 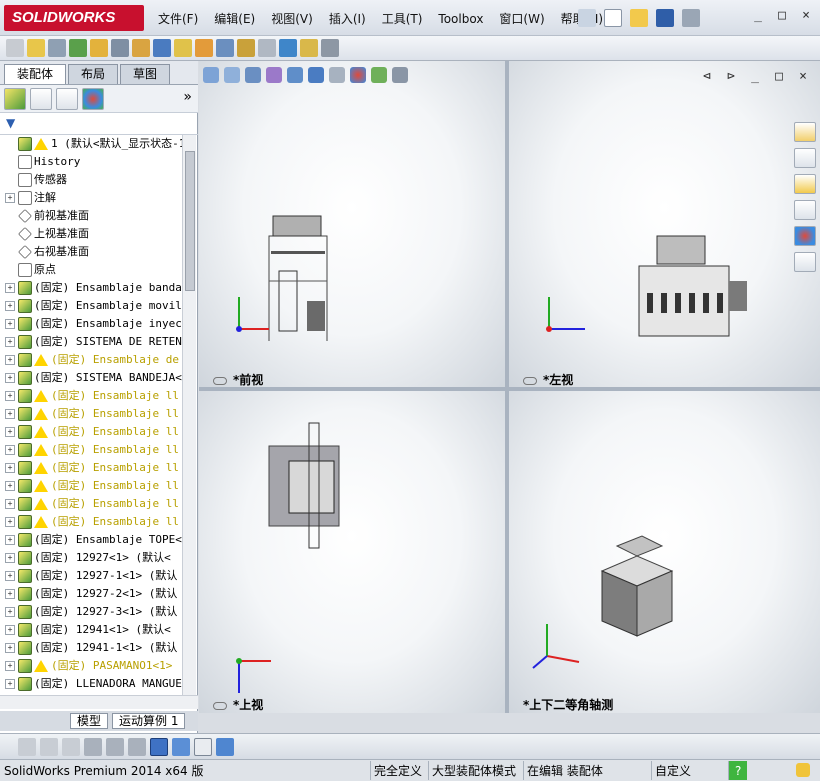 What do you see at coordinates (672, 770) in the screenshot?
I see `status-custom: 自定义` at bounding box center [672, 770].